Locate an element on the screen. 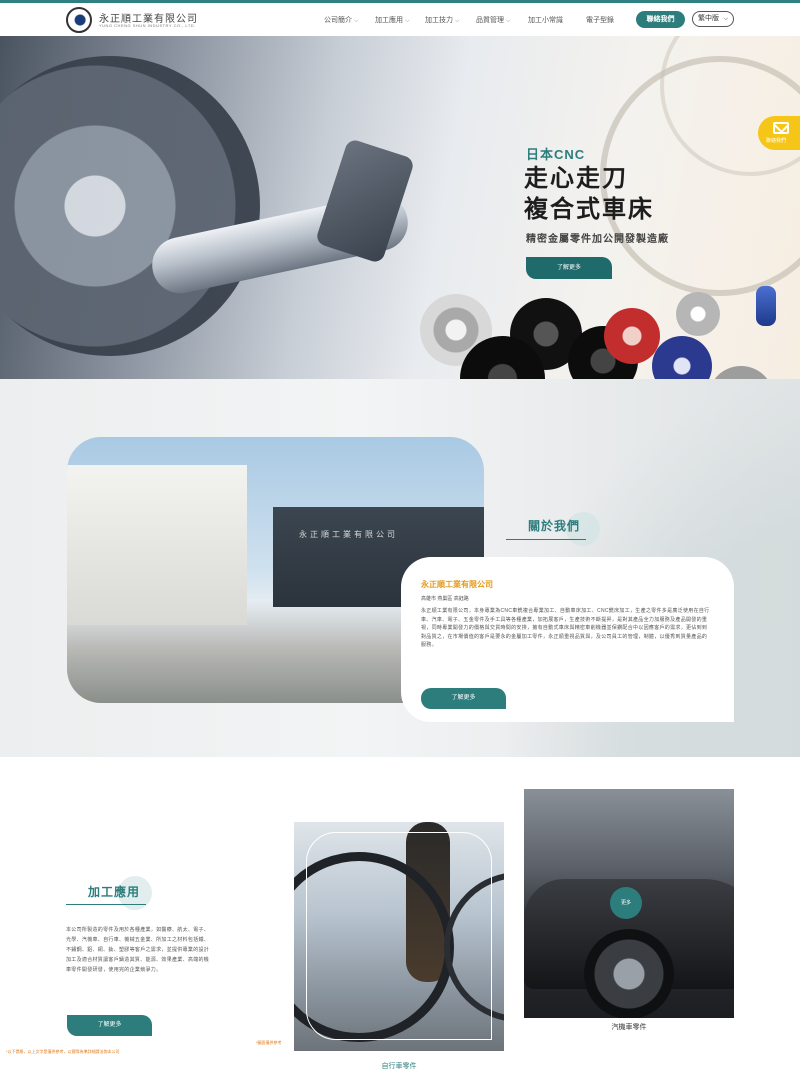  nav-item-capability: 加工技力 ⌵ is located at coordinates (442, 20).